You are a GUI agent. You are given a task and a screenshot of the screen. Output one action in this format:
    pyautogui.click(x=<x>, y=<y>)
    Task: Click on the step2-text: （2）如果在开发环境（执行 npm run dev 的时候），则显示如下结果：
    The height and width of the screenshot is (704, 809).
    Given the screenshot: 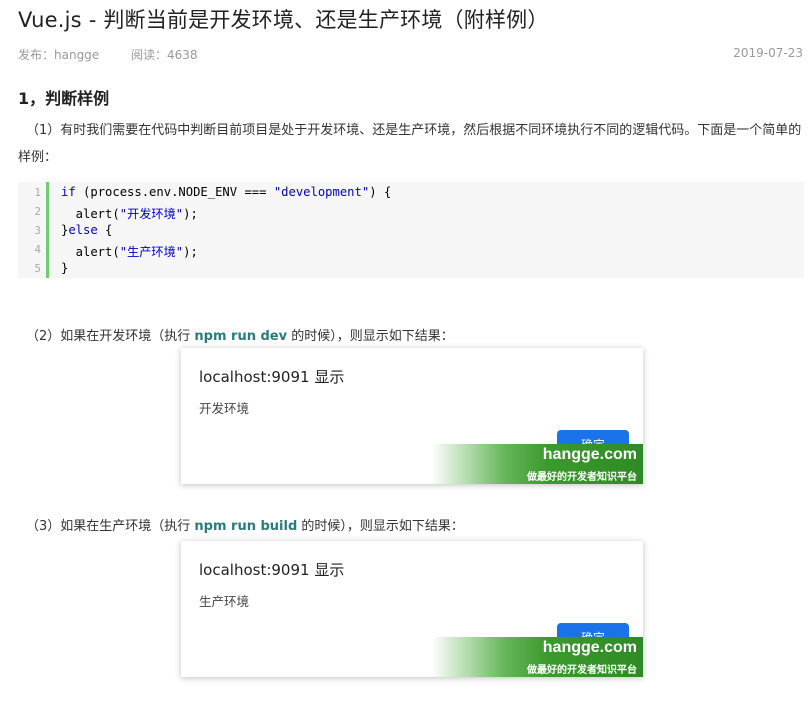 What is the action you would take?
    pyautogui.click(x=240, y=336)
    